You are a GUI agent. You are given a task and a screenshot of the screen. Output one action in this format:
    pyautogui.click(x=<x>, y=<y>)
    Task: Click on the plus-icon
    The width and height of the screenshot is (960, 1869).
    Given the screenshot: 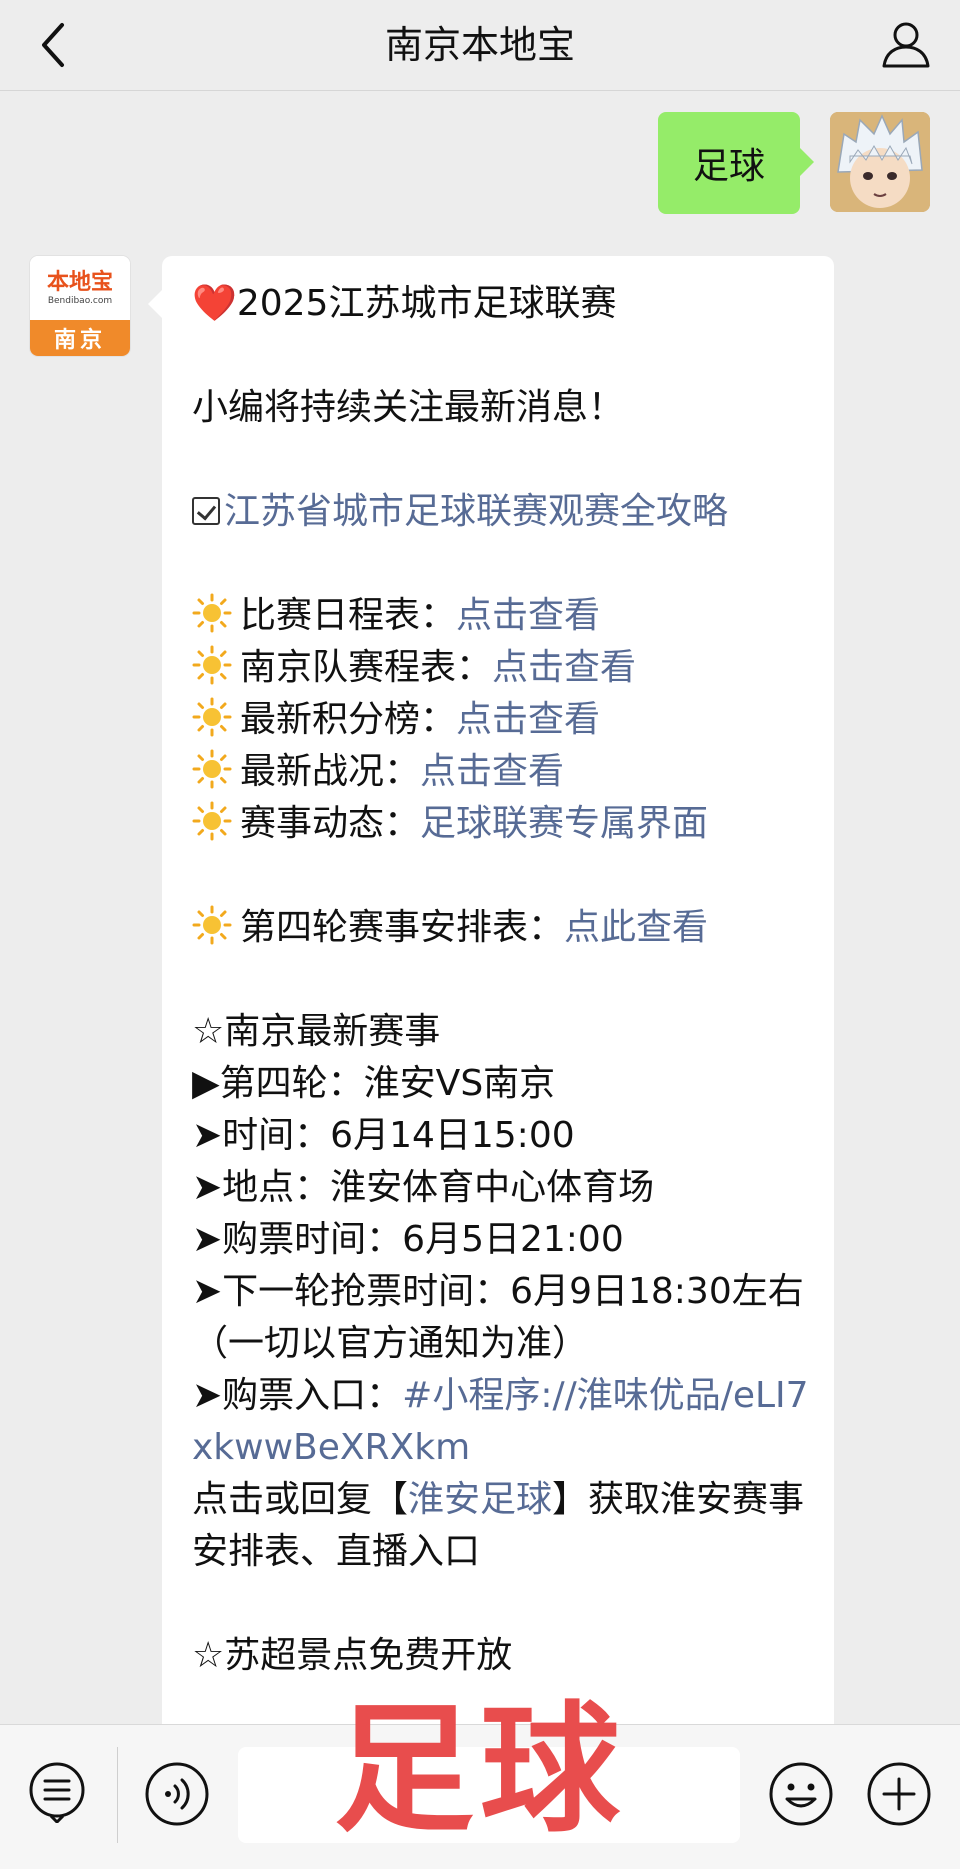 What is the action you would take?
    pyautogui.click(x=899, y=1794)
    